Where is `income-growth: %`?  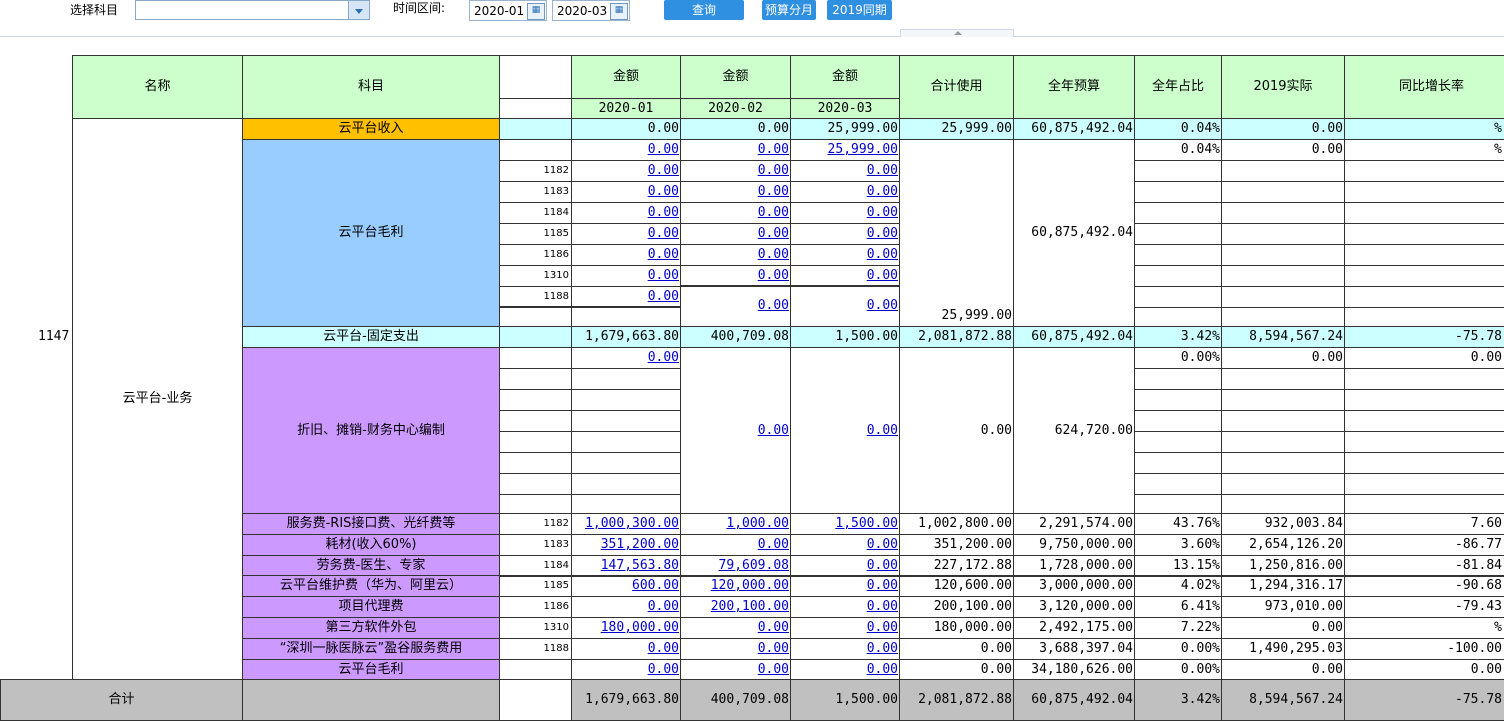 income-growth: % is located at coordinates (1424, 129).